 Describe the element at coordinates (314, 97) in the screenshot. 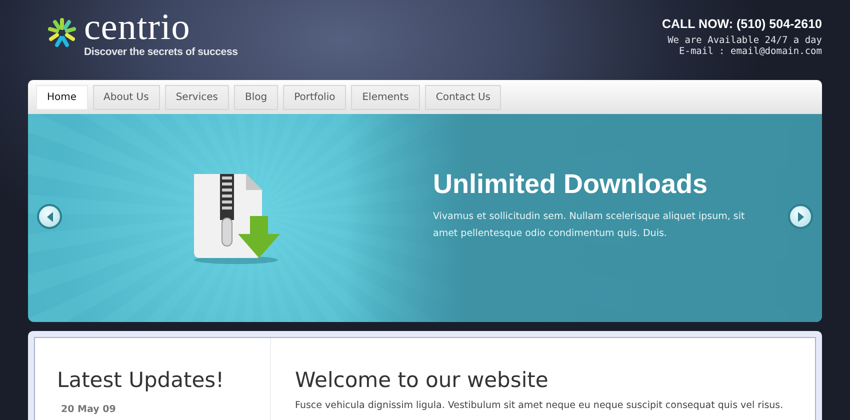

I see `nav-tab: Portfolio` at that location.